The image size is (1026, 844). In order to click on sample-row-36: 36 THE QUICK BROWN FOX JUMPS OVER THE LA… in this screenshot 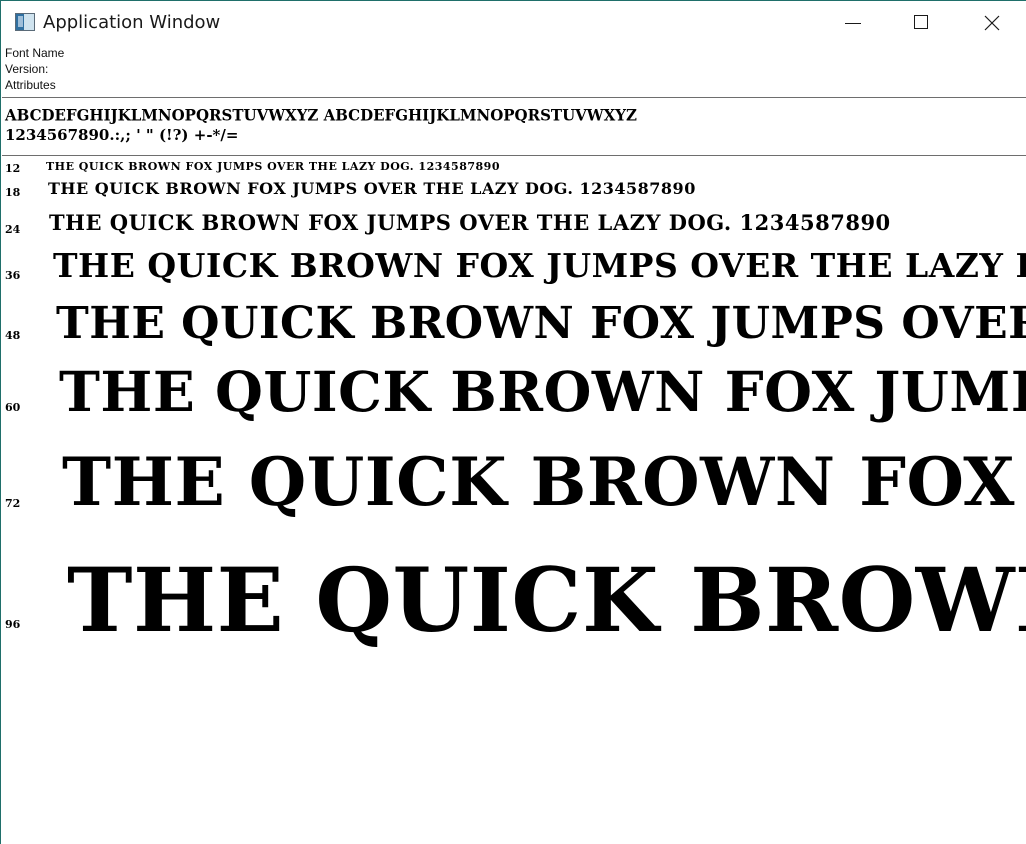, I will do `click(513, 267)`.